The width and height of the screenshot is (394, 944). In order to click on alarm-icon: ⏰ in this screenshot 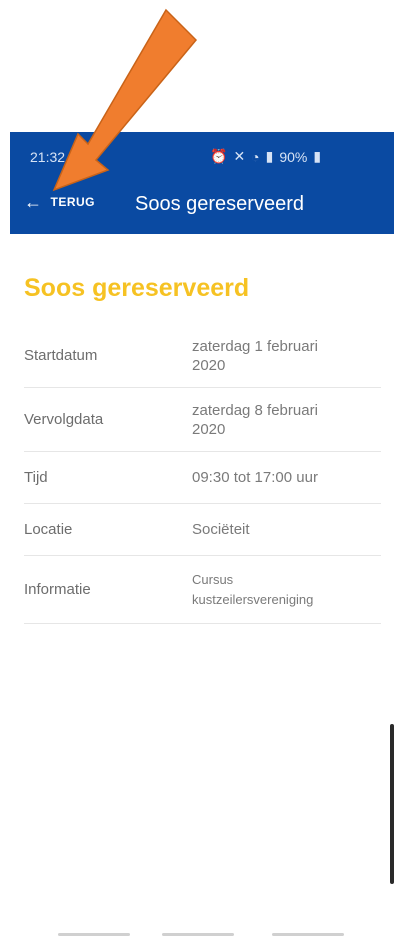, I will do `click(219, 156)`.